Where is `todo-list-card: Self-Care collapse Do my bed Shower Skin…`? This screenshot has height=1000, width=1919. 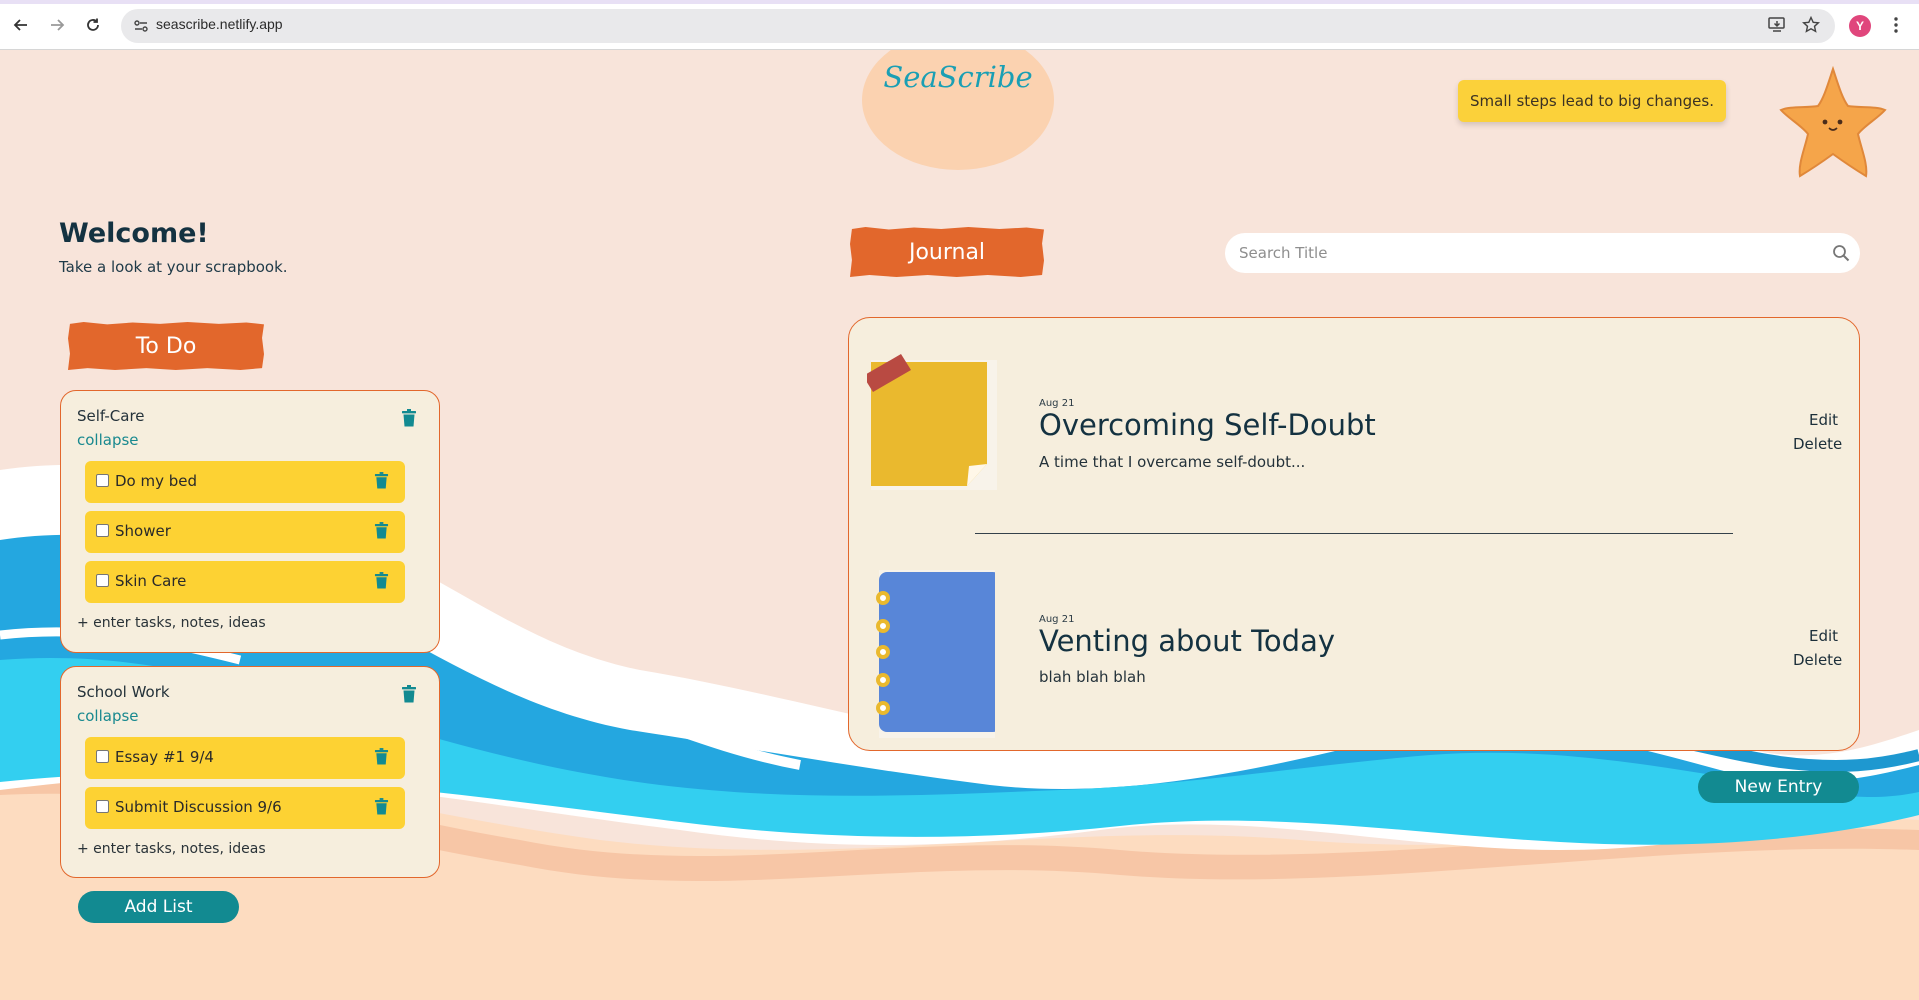
todo-list-card: Self-Care collapse Do my bed Shower Skin… is located at coordinates (250, 521).